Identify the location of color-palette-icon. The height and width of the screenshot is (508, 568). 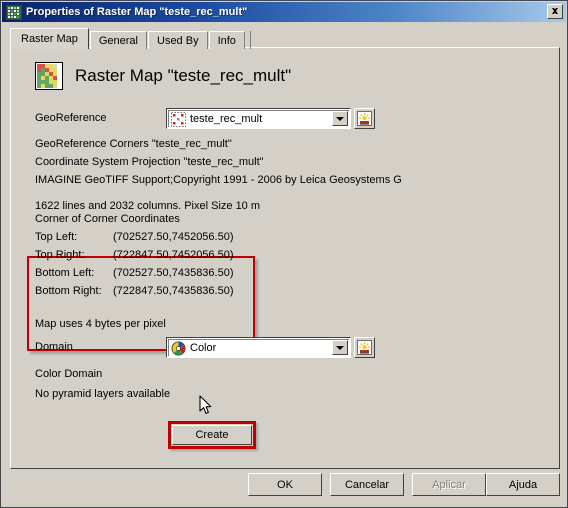
(178, 348).